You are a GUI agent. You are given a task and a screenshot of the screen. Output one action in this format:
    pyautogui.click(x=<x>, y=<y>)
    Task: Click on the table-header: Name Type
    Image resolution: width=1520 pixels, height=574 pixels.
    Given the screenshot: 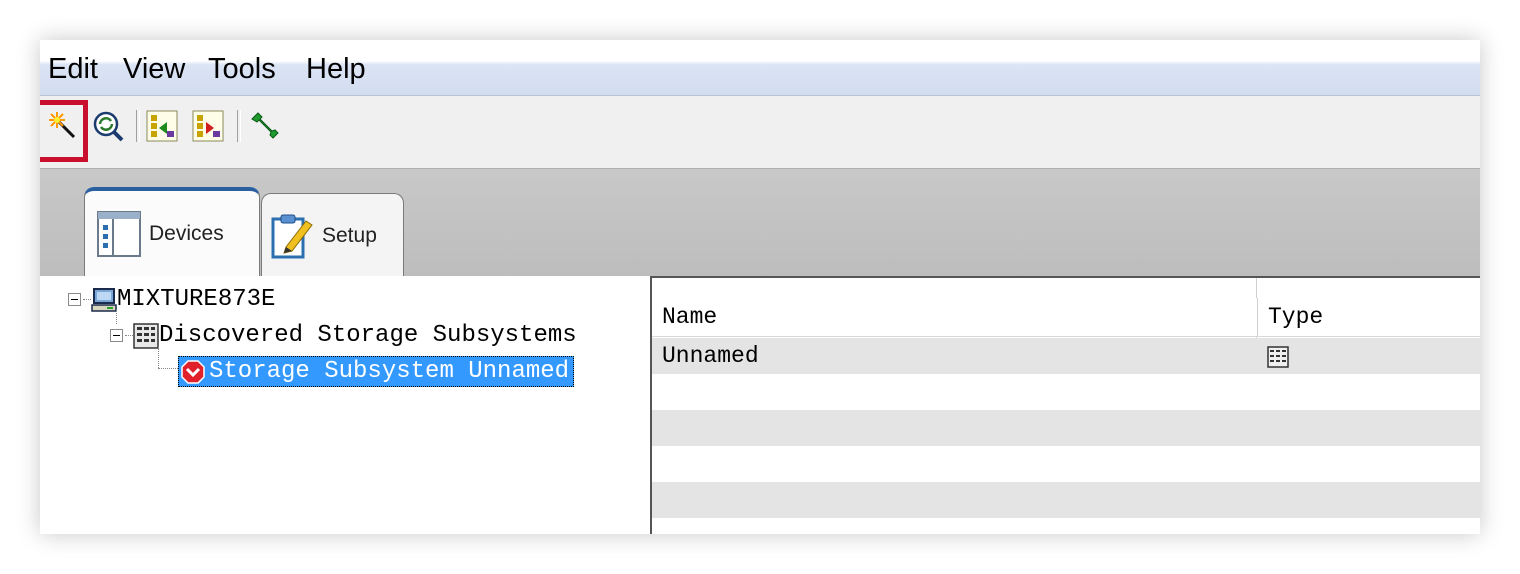 What is the action you would take?
    pyautogui.click(x=1066, y=317)
    